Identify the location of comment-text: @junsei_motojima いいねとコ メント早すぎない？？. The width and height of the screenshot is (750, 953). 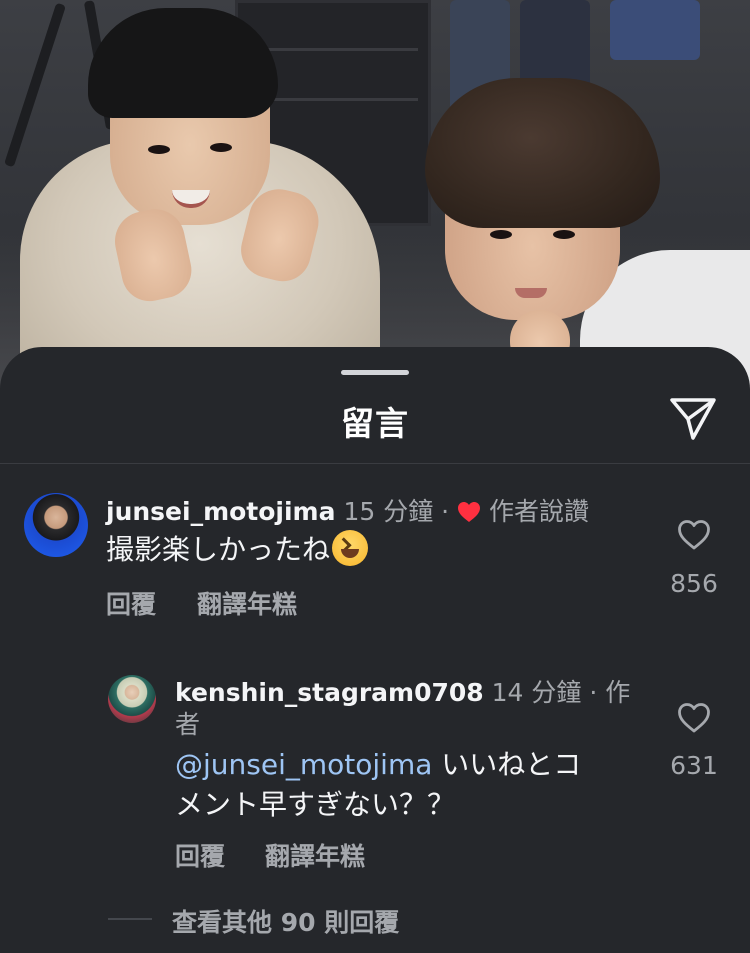
(378, 785).